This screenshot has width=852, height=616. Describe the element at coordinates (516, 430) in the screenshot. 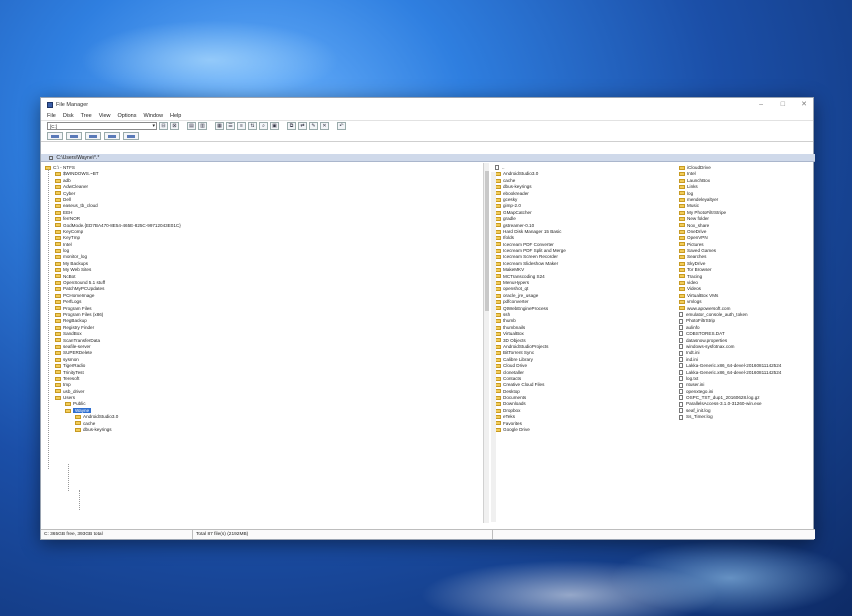

I see `file-name: Google Drive` at that location.